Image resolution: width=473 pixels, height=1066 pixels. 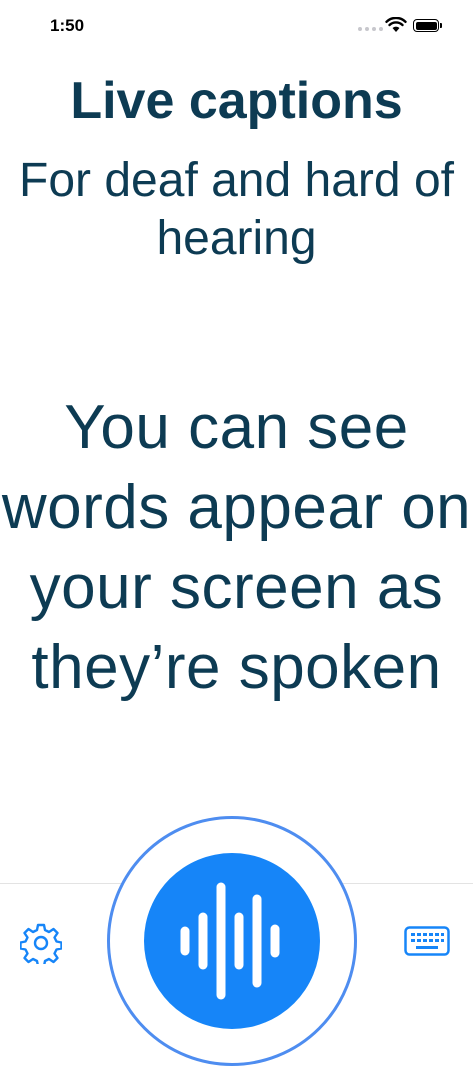 What do you see at coordinates (236, 209) in the screenshot?
I see `page-subtitle: For deaf and hard of hearing` at bounding box center [236, 209].